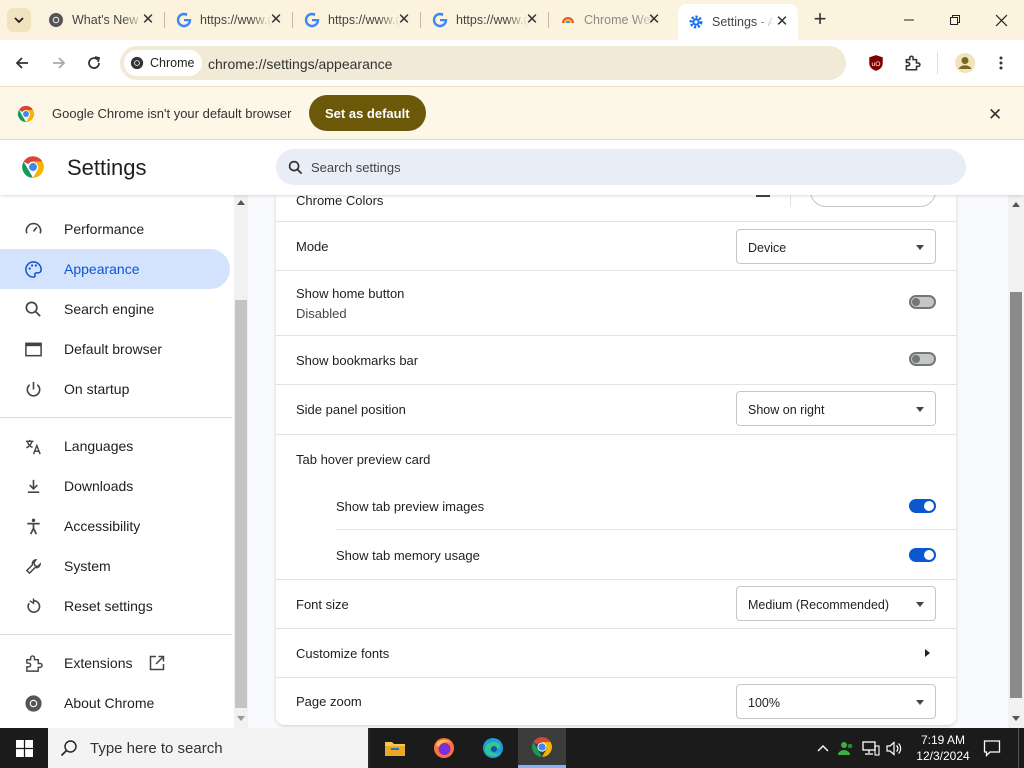 The image size is (1024, 768). What do you see at coordinates (542, 748) in the screenshot?
I see `taskbar-chrome` at bounding box center [542, 748].